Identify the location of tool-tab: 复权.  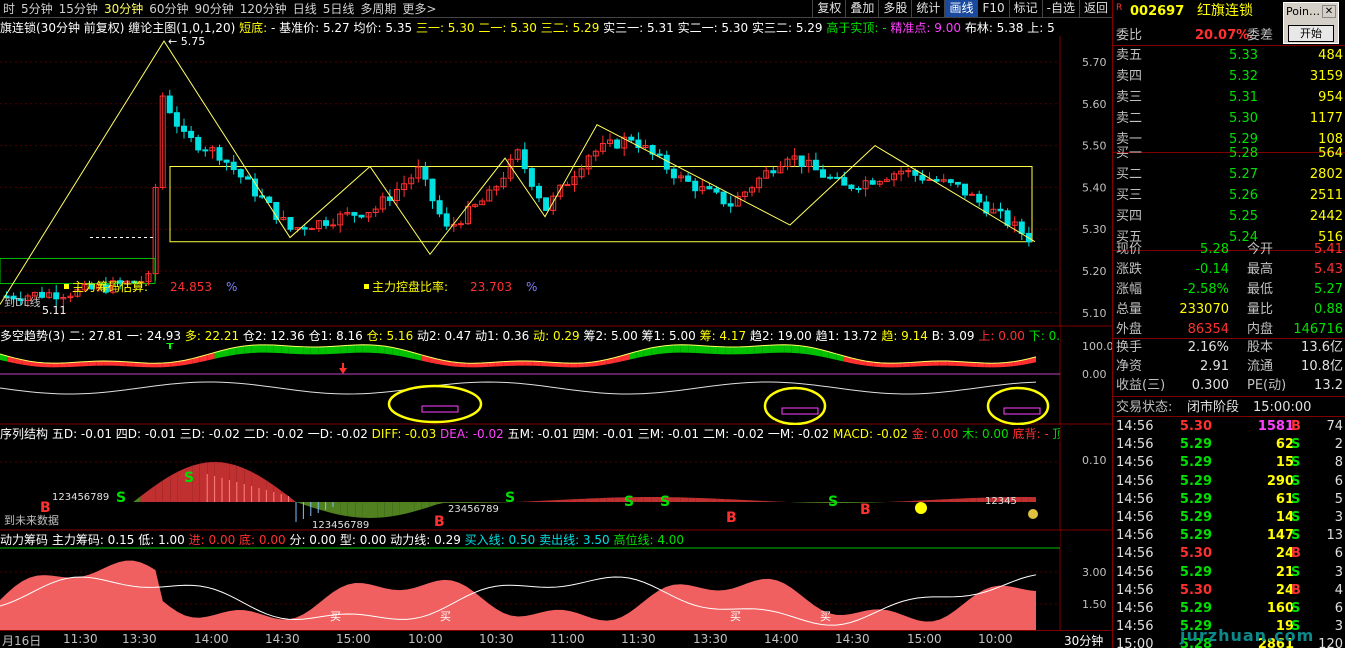
(828, 8).